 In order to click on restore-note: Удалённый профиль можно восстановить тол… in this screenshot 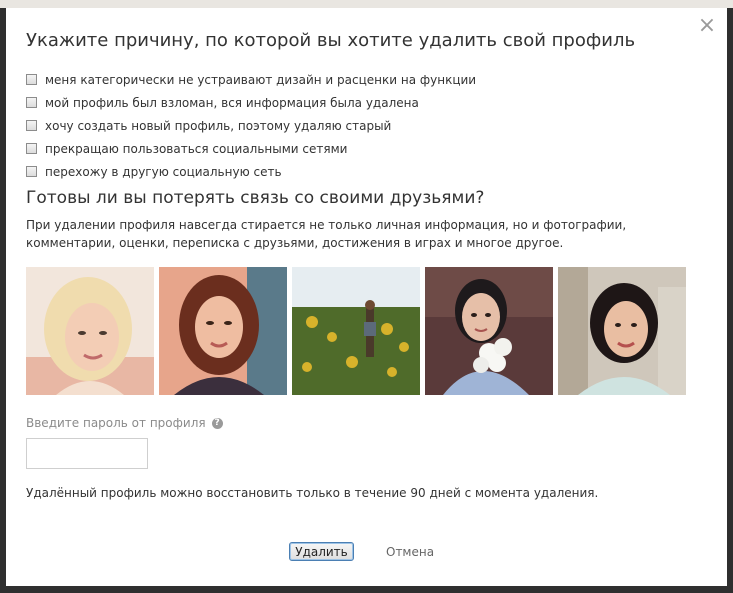, I will do `click(312, 493)`.